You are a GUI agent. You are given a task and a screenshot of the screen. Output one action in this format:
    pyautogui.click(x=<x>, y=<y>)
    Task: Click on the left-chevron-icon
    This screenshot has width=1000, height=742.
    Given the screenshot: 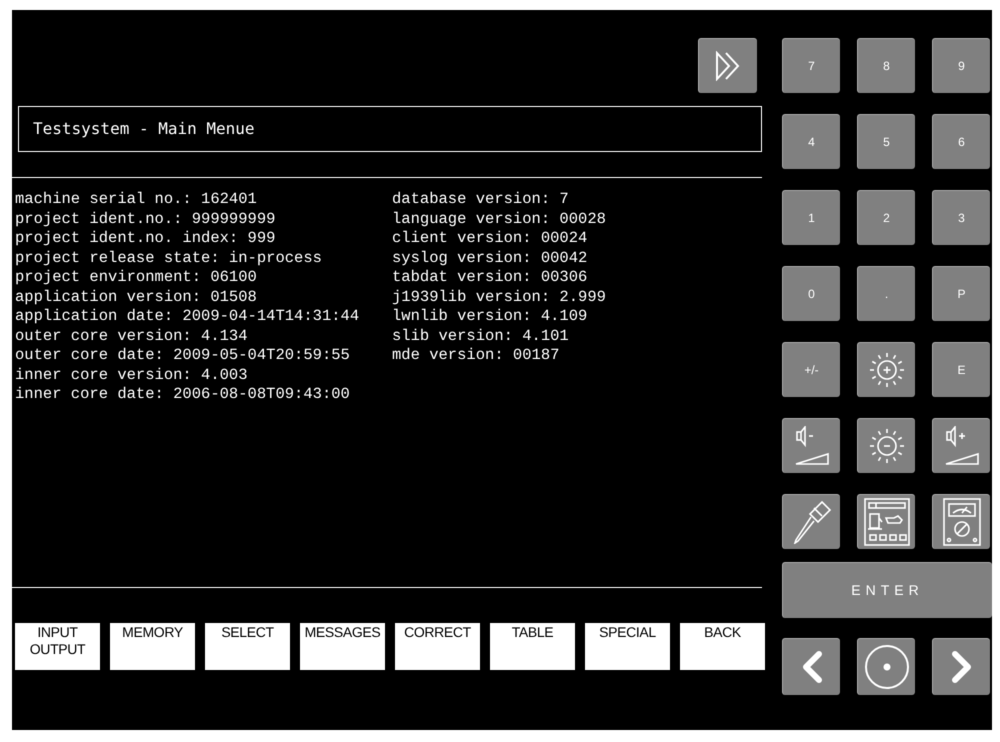 What is the action you would take?
    pyautogui.click(x=811, y=667)
    